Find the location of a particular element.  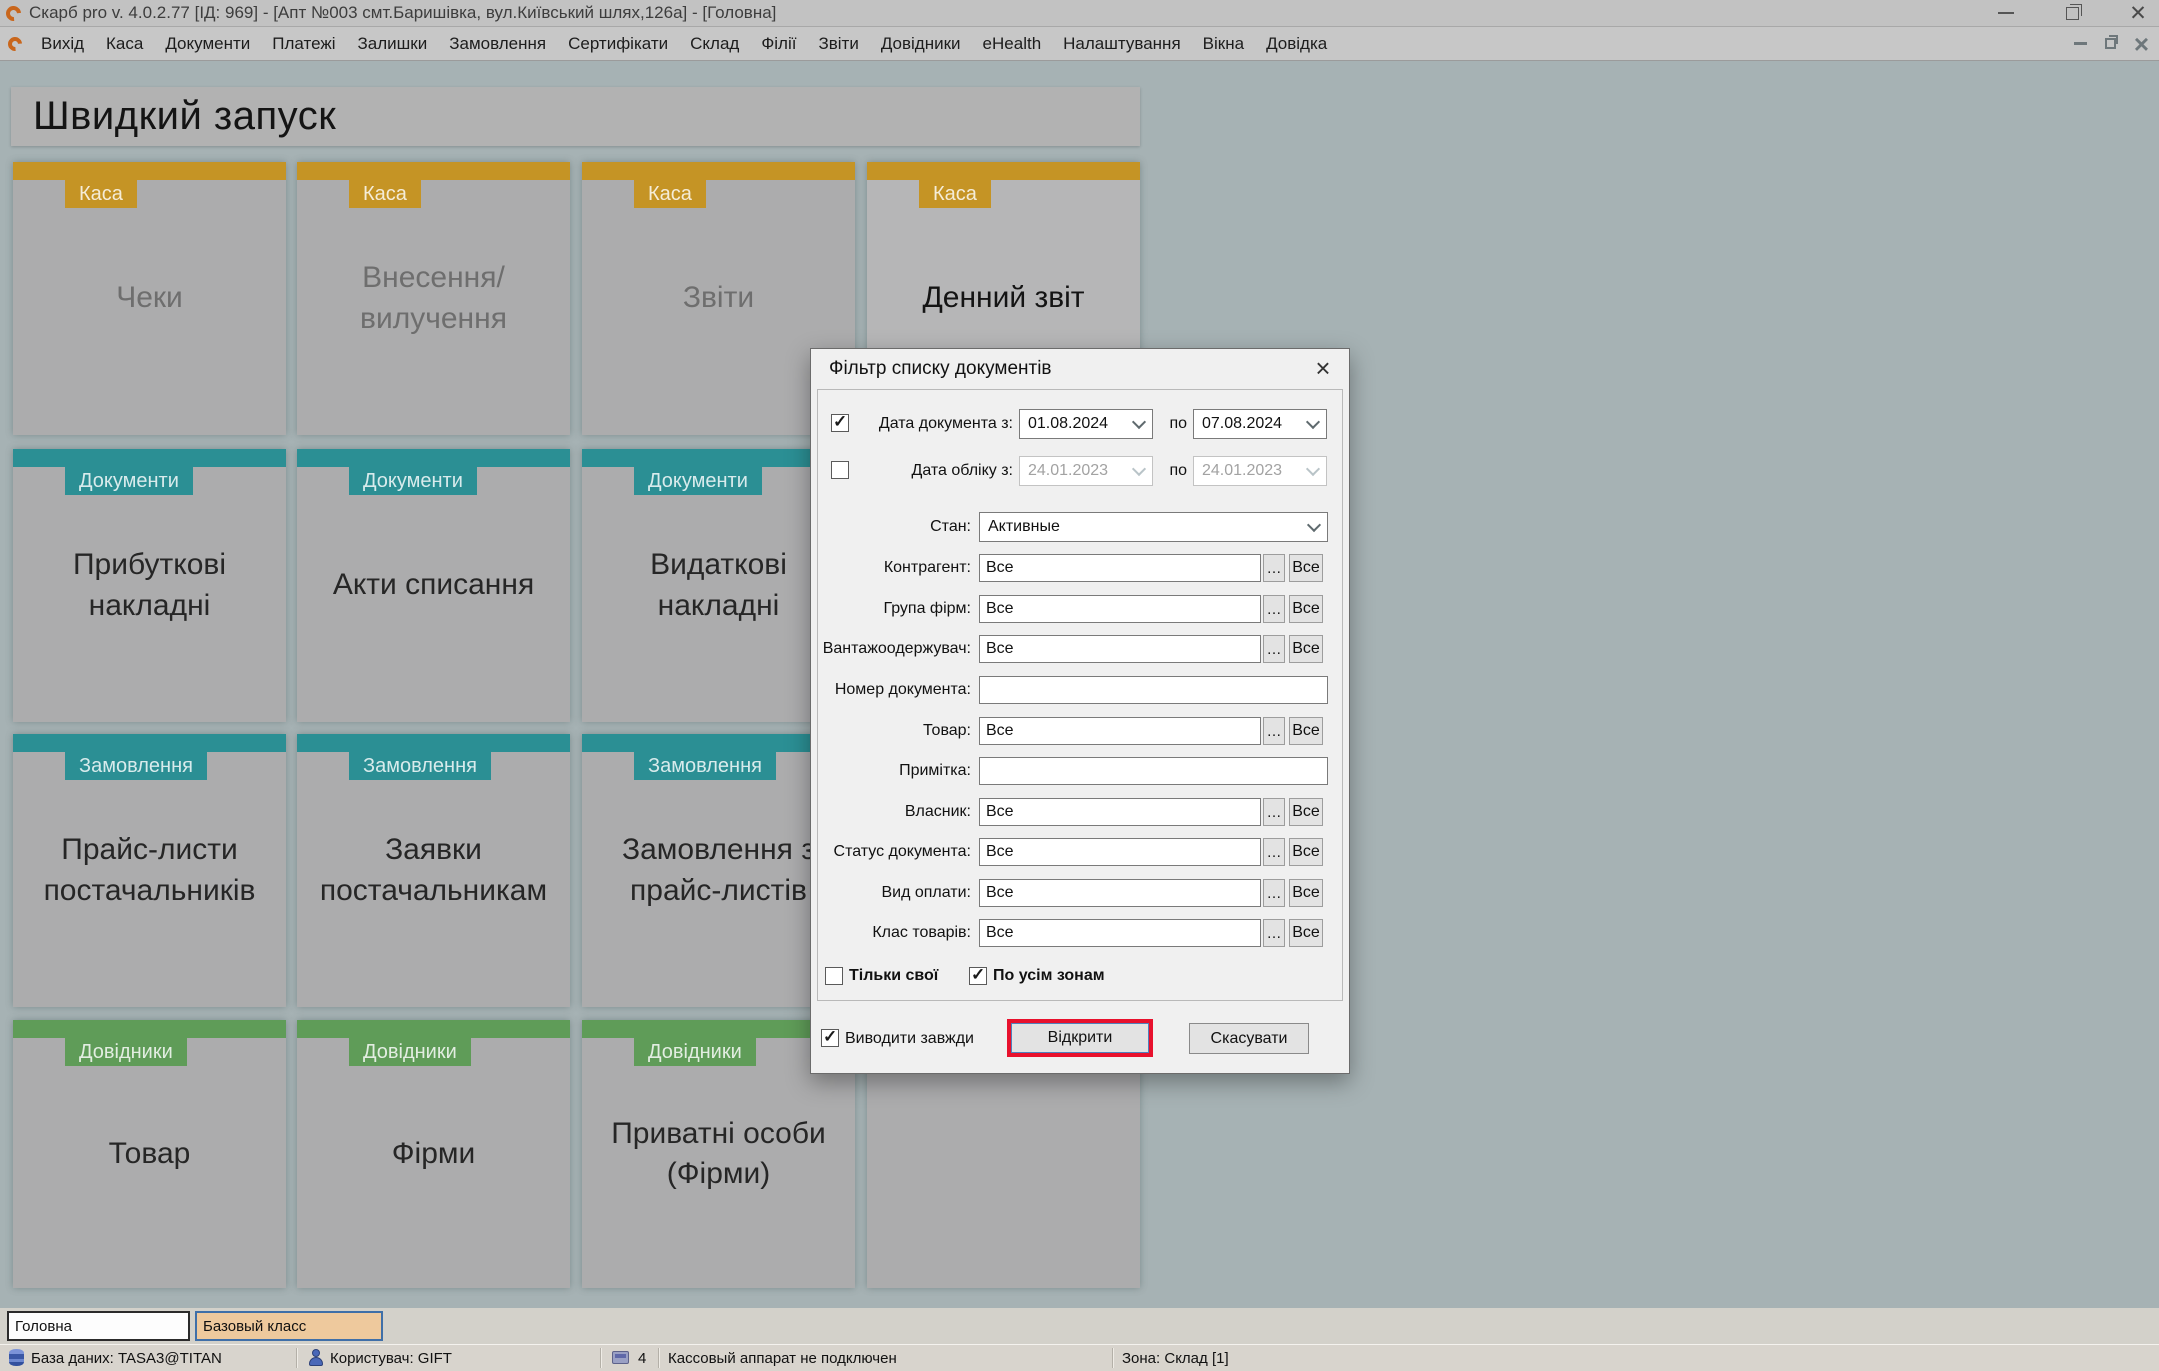

menu-item-nalashtuvannya: Налаштування is located at coordinates (1122, 44).